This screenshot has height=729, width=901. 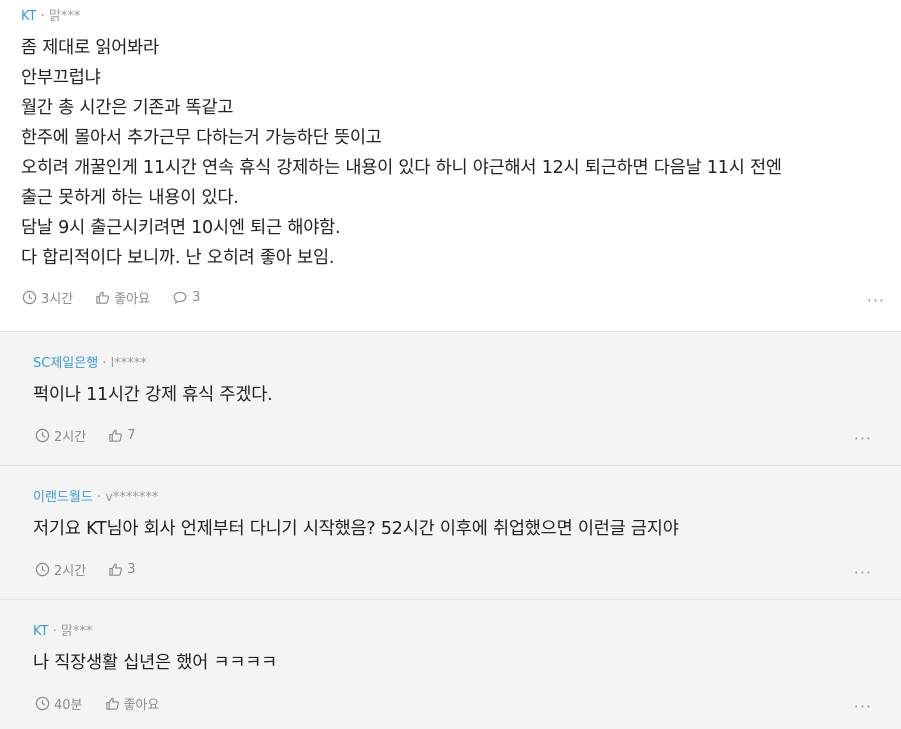 I want to click on comment-actions: 2시간 7, so click(x=96, y=435).